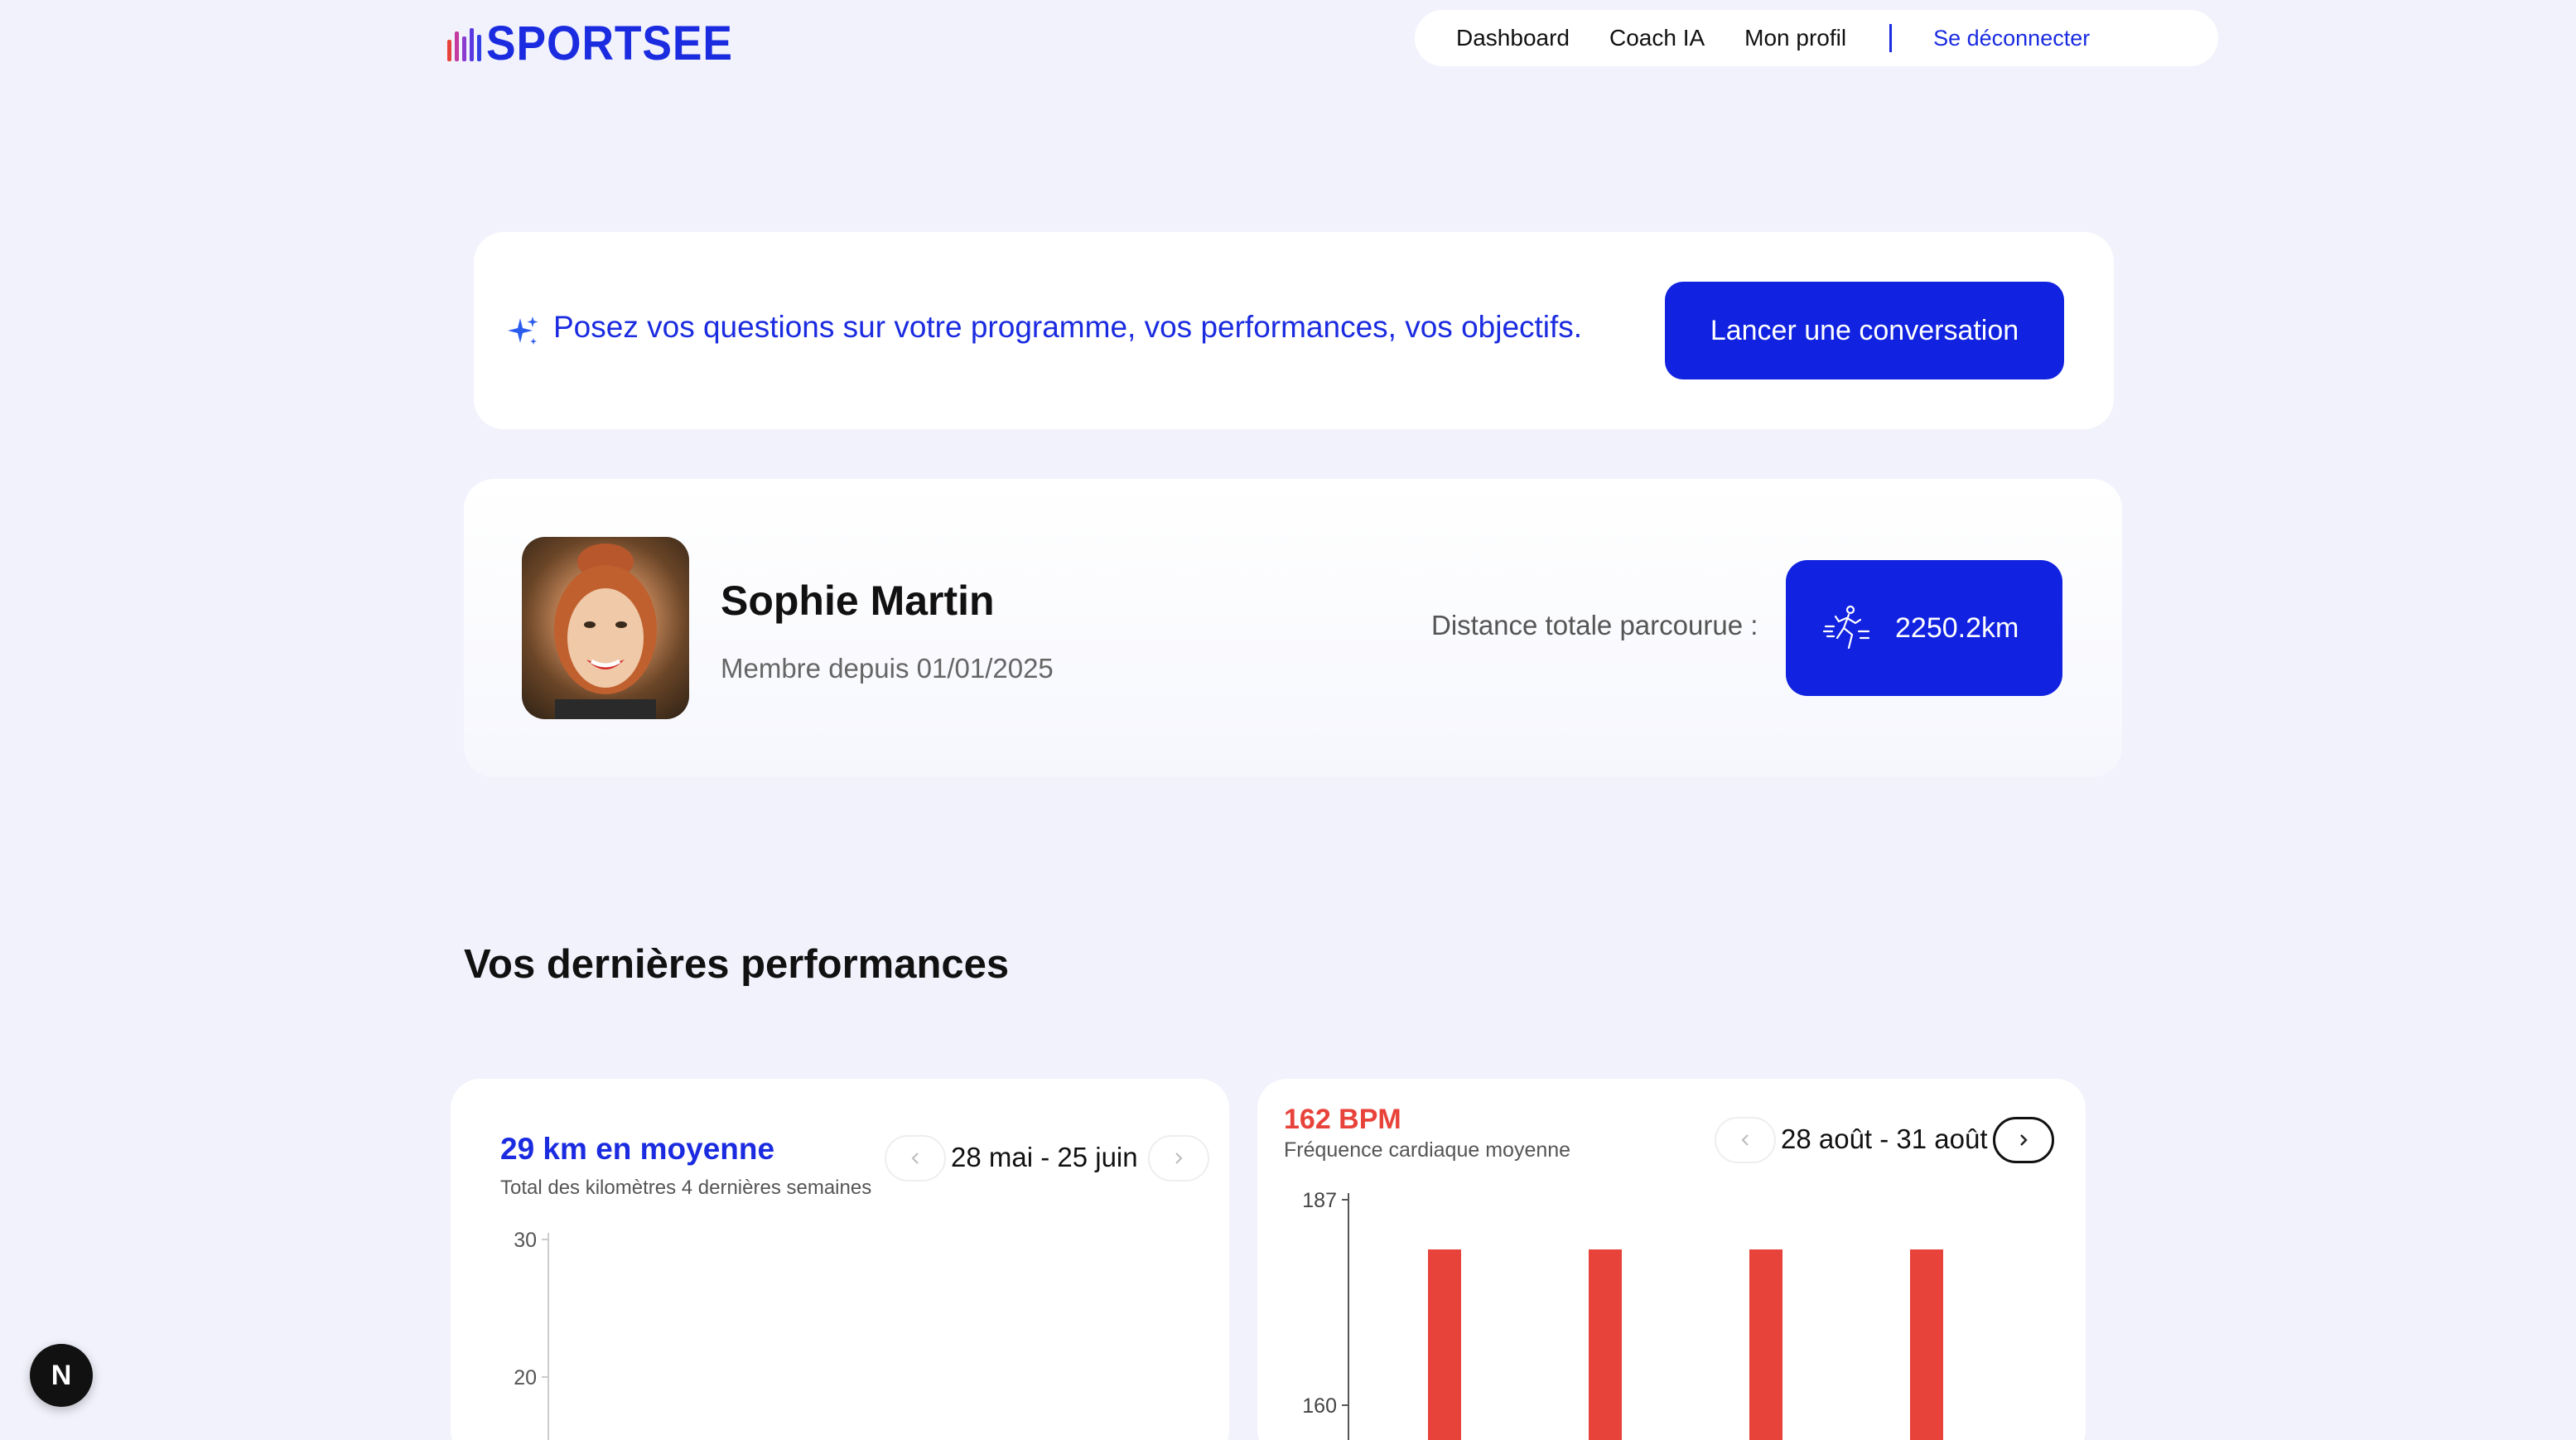 Image resolution: width=2576 pixels, height=1440 pixels. I want to click on distance-label: Distance totale parcourue :, so click(1594, 625).